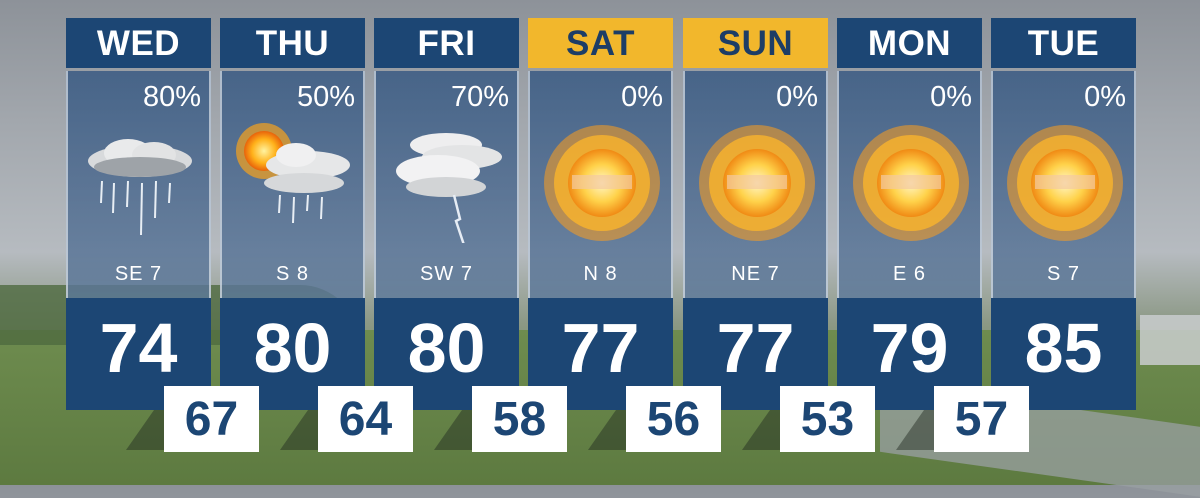 This screenshot has width=1200, height=498. Describe the element at coordinates (292, 43) in the screenshot. I see `day-label: THU` at that location.